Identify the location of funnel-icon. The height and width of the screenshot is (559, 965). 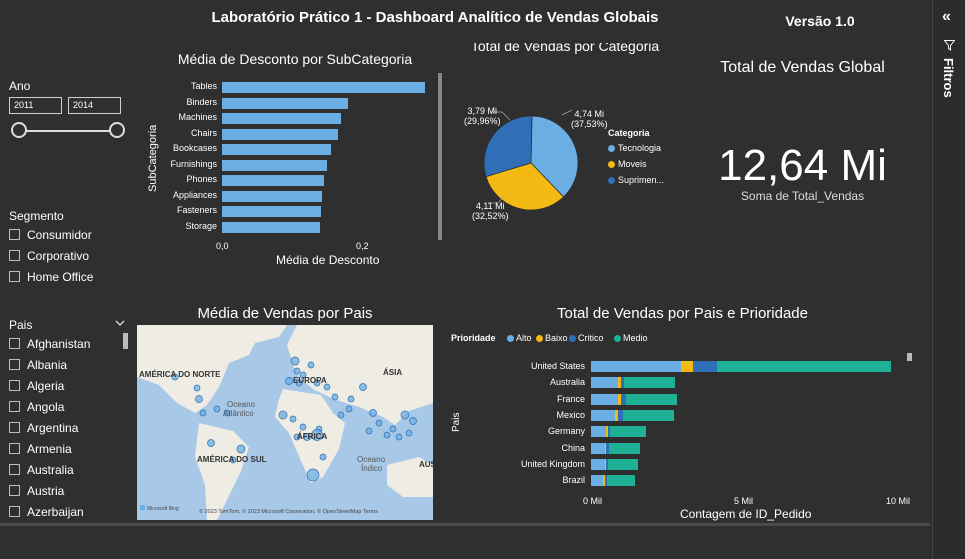
(949, 45).